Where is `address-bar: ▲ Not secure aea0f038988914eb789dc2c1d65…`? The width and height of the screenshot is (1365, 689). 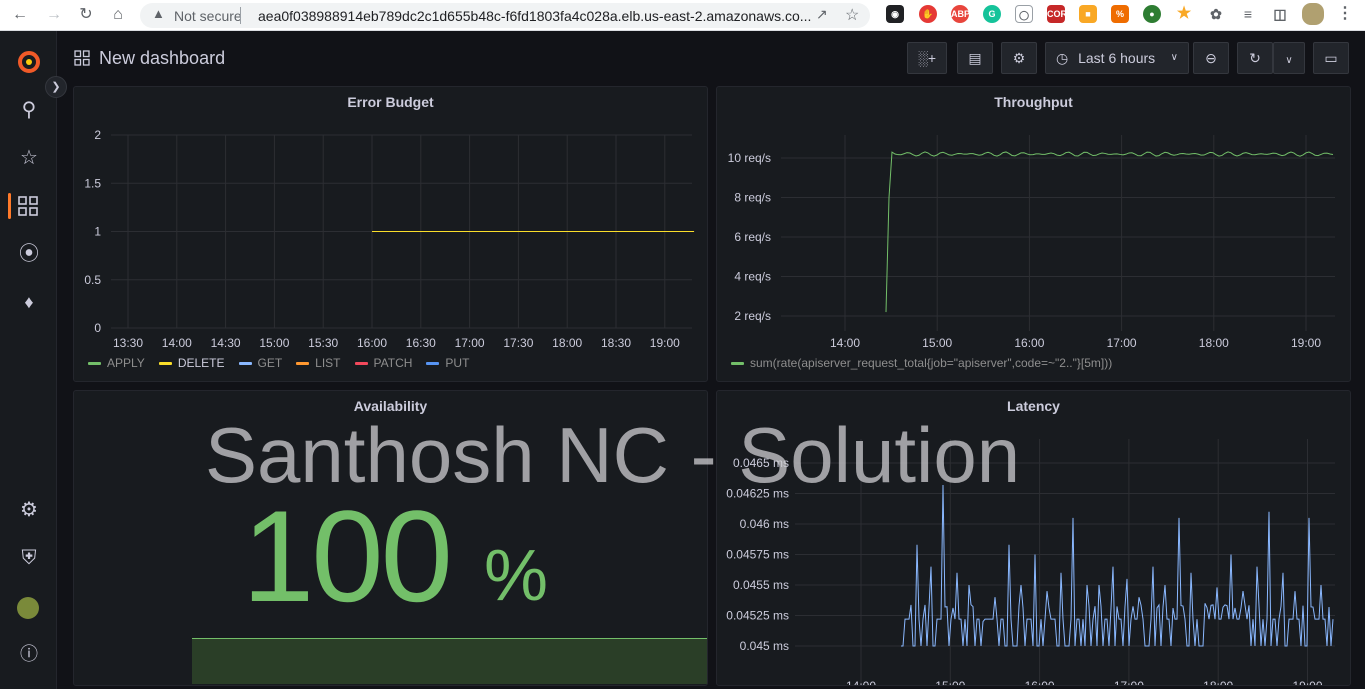
address-bar: ▲ Not secure aea0f038988914eb789dc2c1d65… is located at coordinates (505, 15).